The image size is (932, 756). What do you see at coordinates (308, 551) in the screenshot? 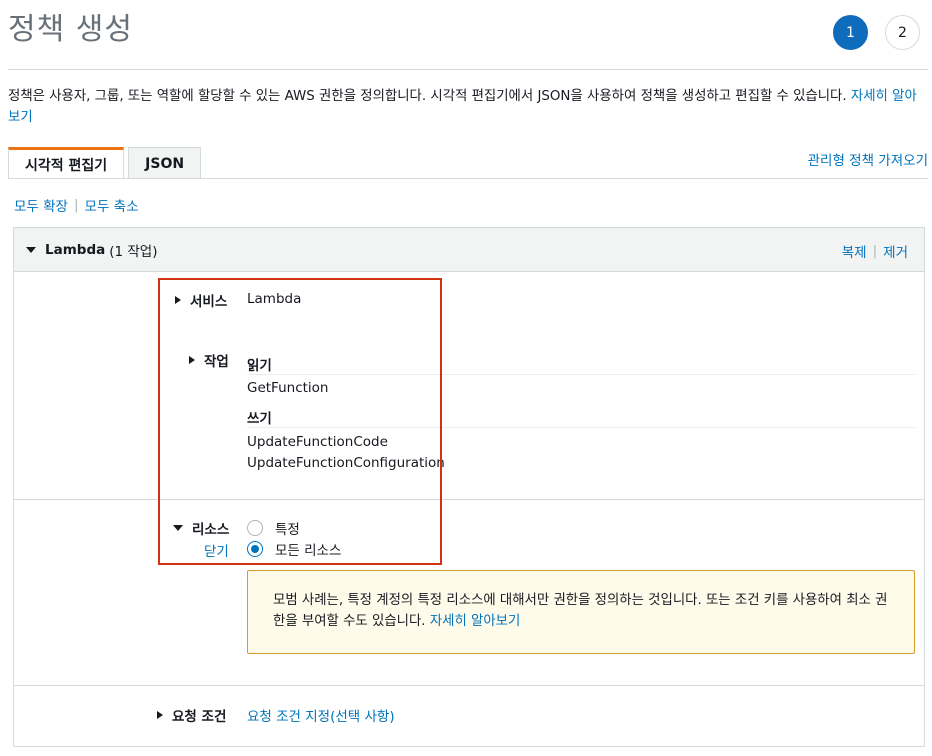
I see `radio-label: 모든 리소스` at bounding box center [308, 551].